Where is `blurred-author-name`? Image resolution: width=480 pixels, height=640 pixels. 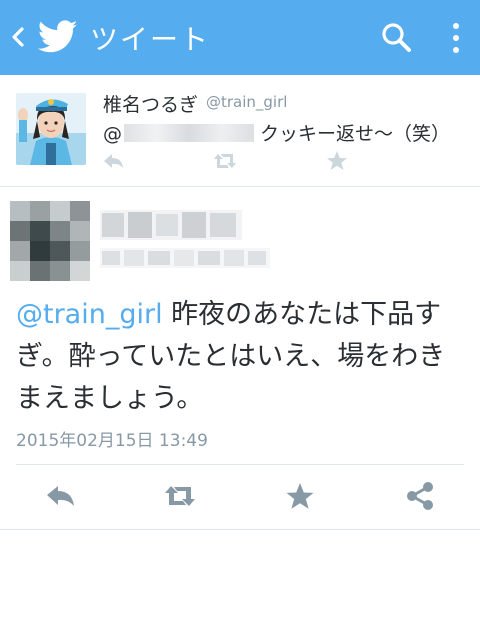 blurred-author-name is located at coordinates (171, 225).